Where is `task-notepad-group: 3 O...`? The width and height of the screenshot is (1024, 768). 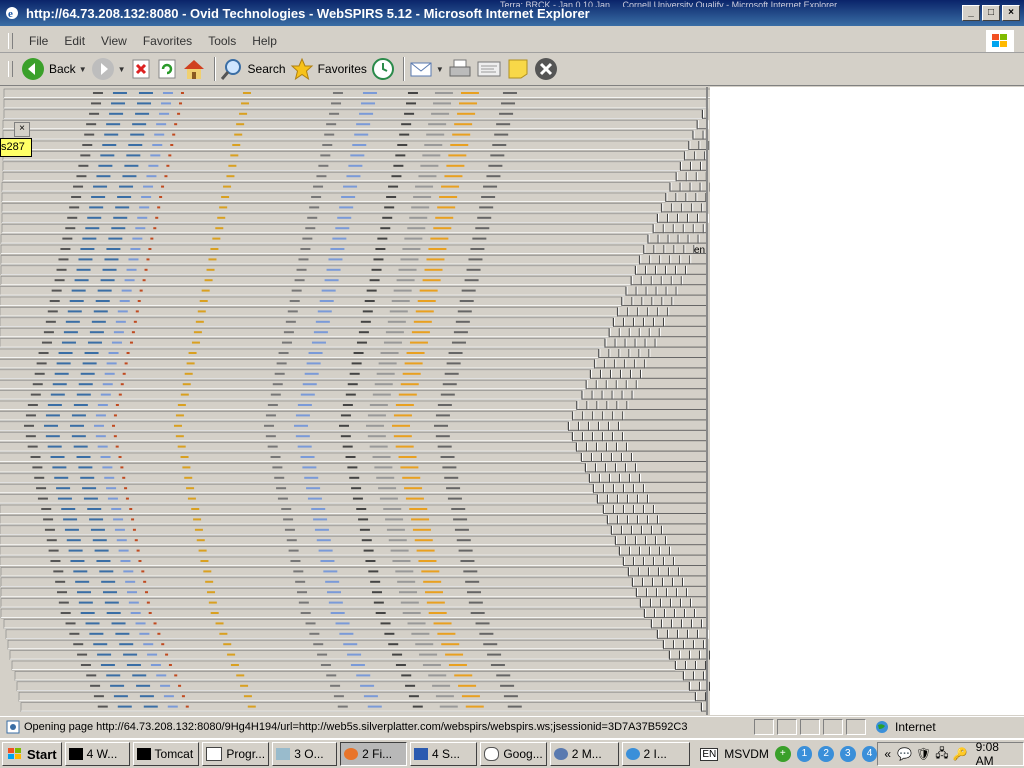 task-notepad-group: 3 O... is located at coordinates (305, 754).